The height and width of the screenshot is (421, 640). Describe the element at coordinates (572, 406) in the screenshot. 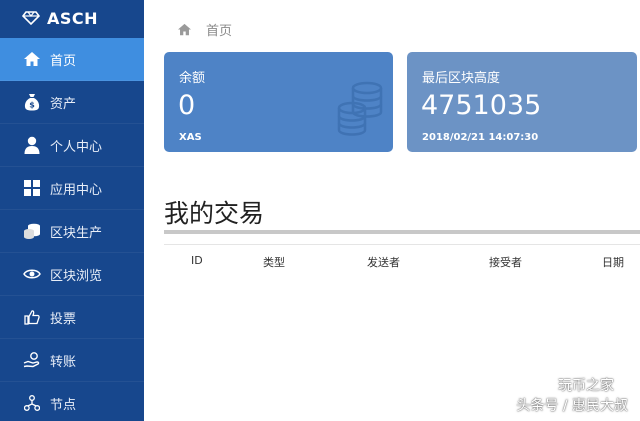

I see `watermark-line-2: 头条号 / 惠民大叔` at that location.